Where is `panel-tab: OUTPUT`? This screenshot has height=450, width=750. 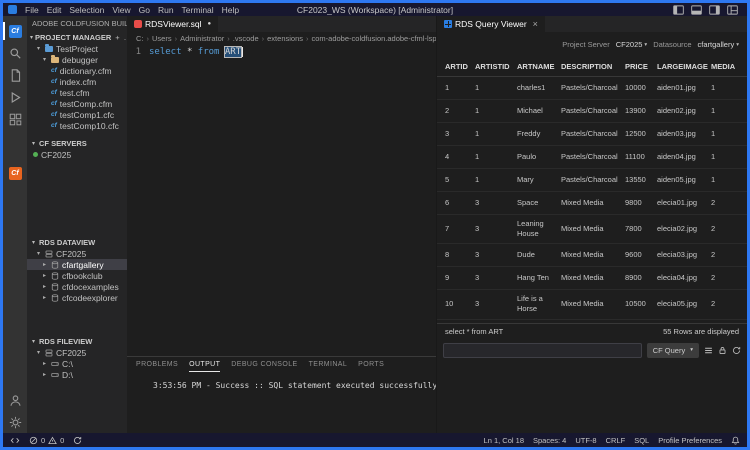
panel-tab: OUTPUT is located at coordinates (205, 364).